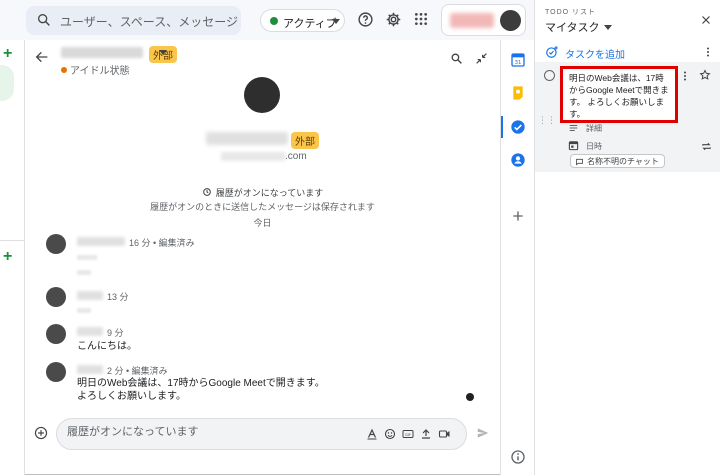 The height and width of the screenshot is (475, 720). What do you see at coordinates (274, 21) in the screenshot?
I see `status-dot` at bounding box center [274, 21].